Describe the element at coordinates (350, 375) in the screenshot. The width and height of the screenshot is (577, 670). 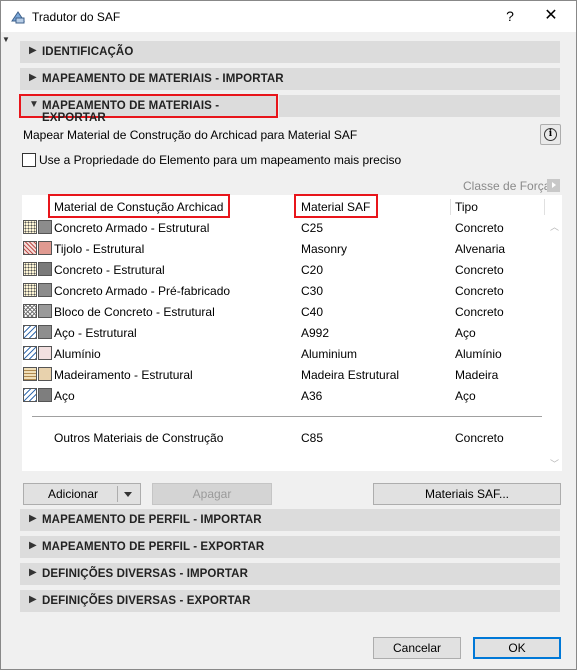
I see `saf-material-cell: Madeira Estrutural` at that location.